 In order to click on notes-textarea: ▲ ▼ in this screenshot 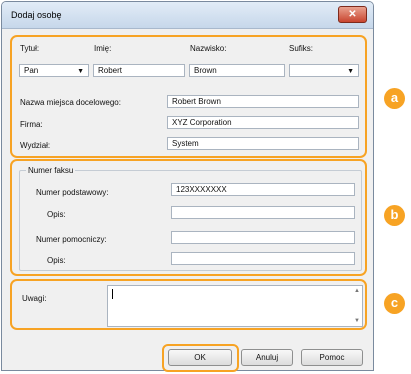, I will do `click(235, 306)`.